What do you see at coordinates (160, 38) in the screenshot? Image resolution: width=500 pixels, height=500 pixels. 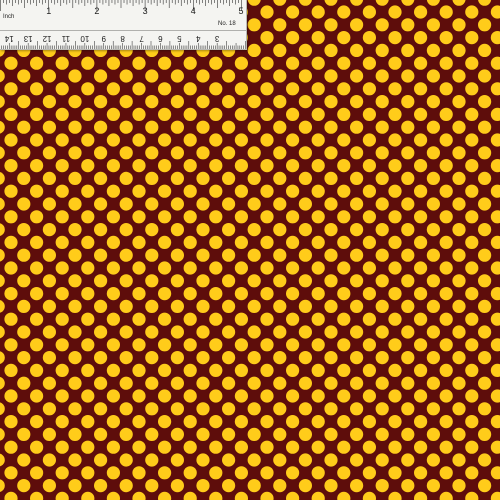 I see `cm-number: 6` at bounding box center [160, 38].